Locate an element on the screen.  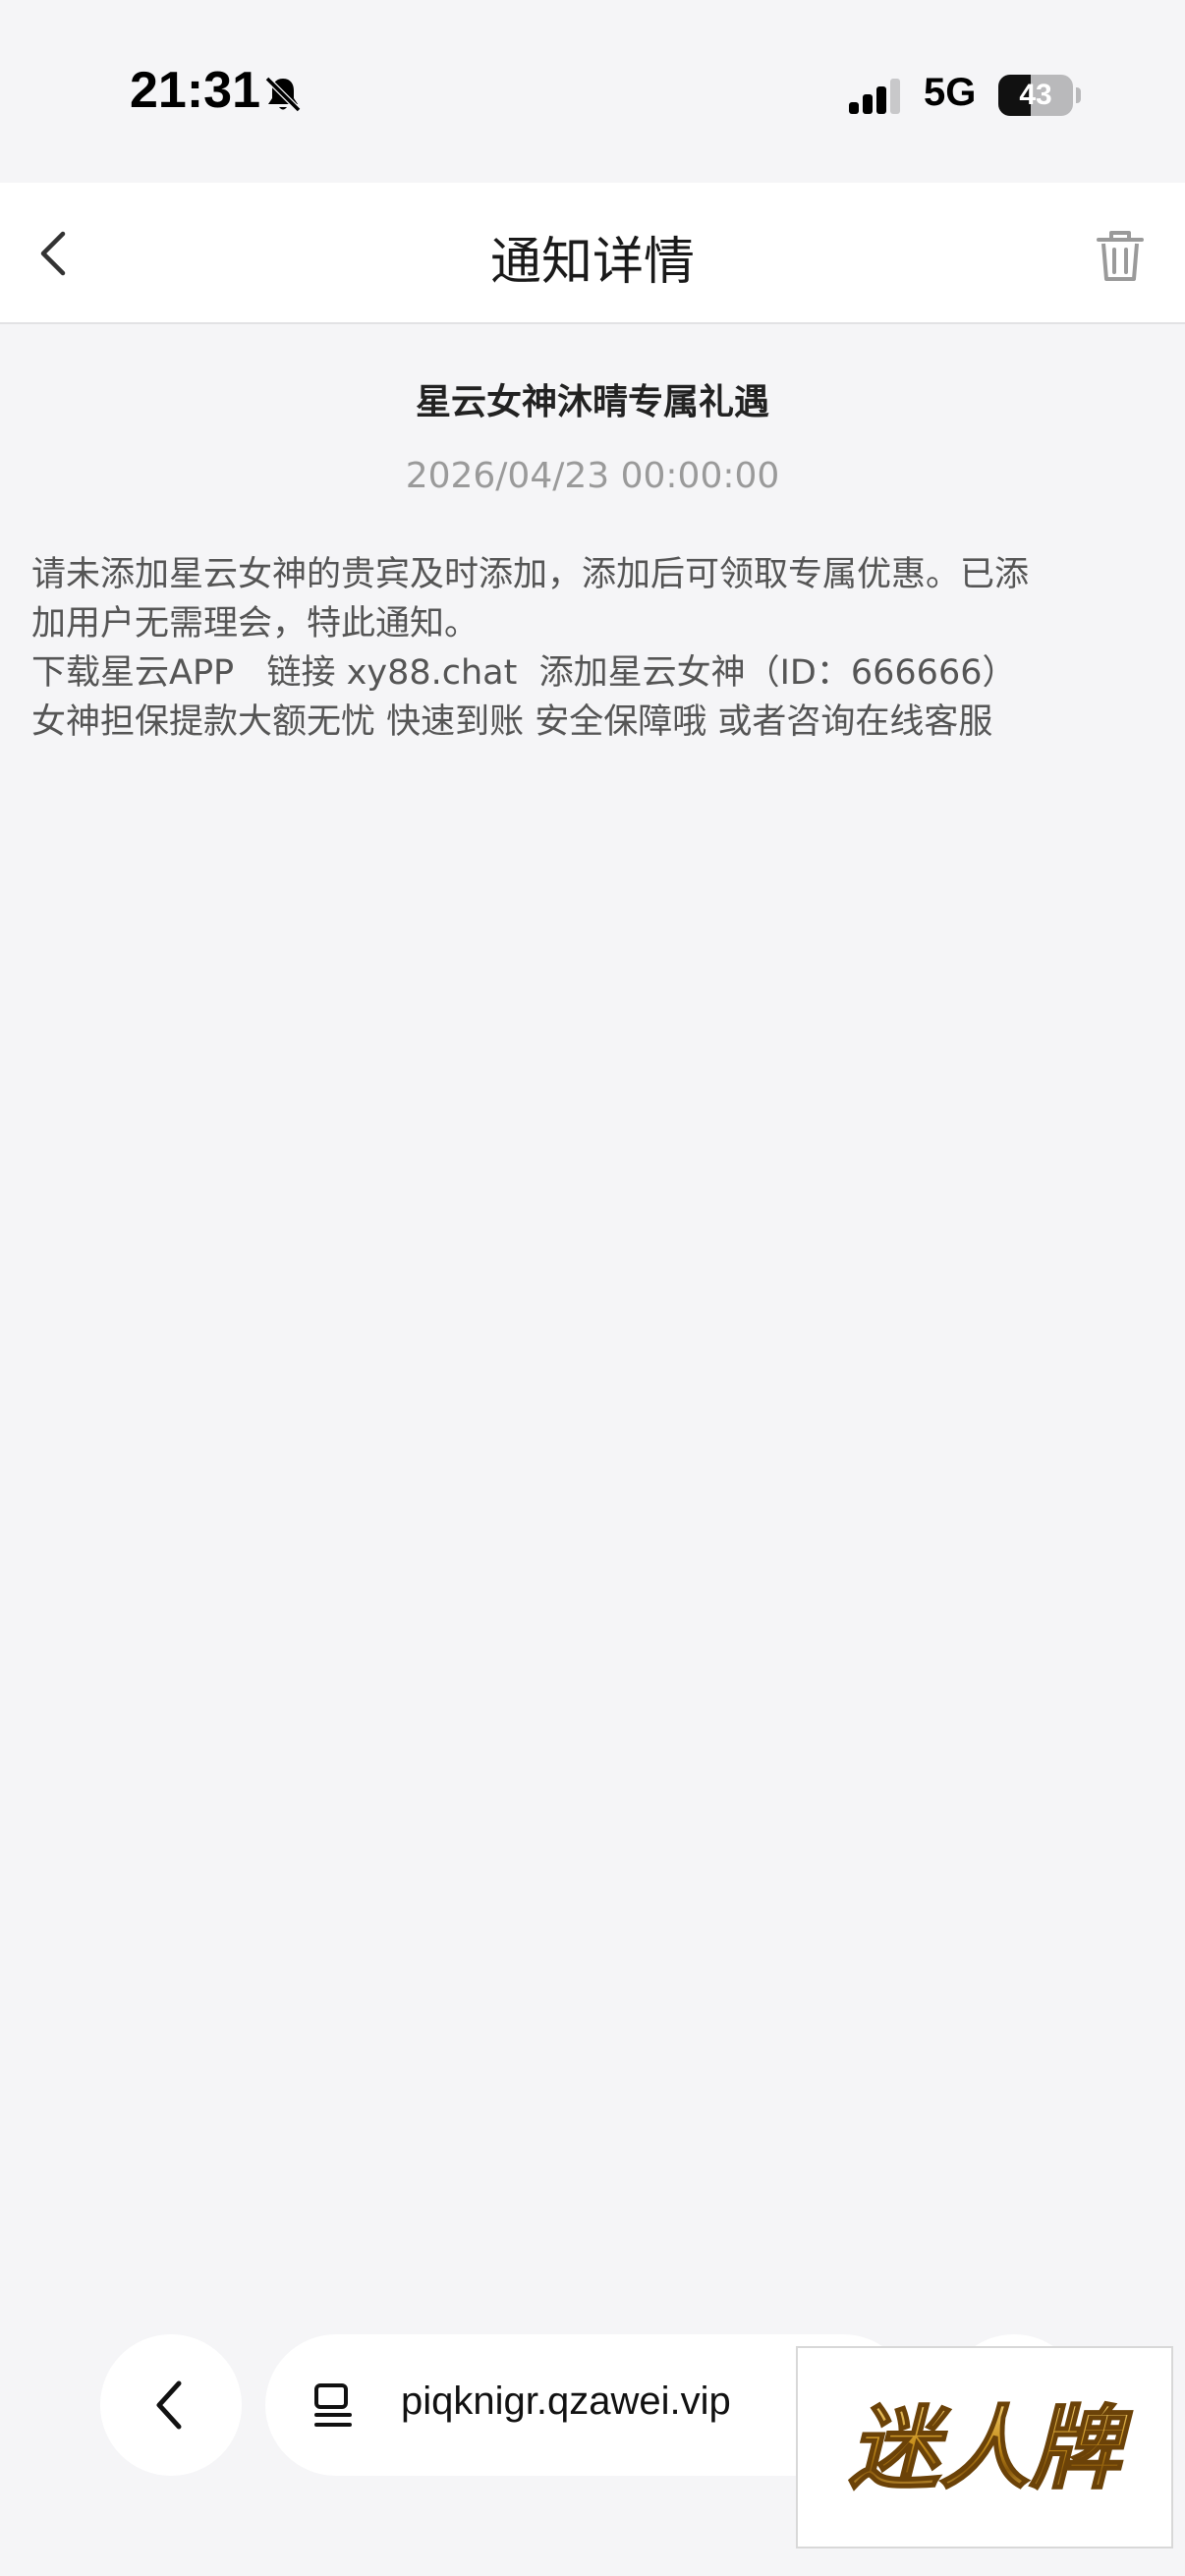
watermark-logo-art: 迷人牌 is located at coordinates (991, 2448).